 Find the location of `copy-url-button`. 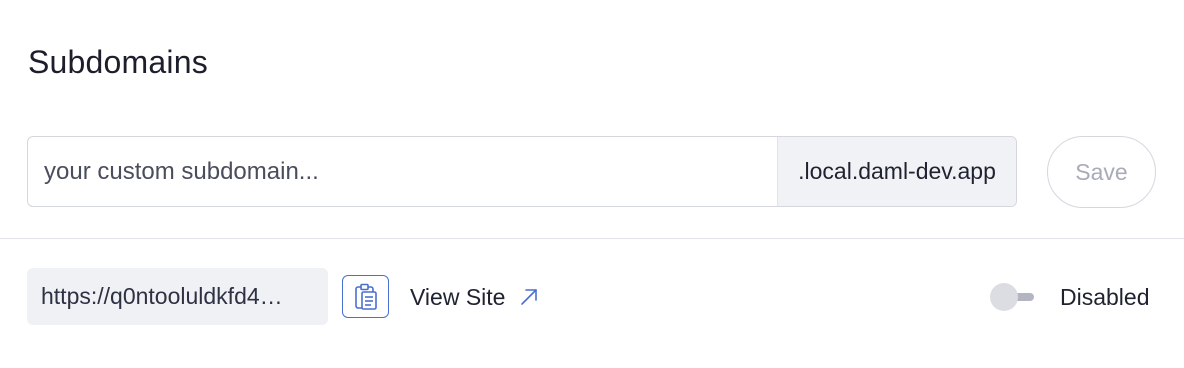

copy-url-button is located at coordinates (365, 296).